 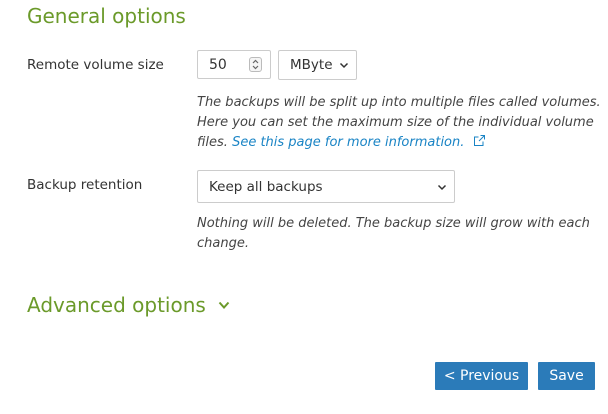 I want to click on advanced-options-title: Advanced options, so click(x=116, y=305).